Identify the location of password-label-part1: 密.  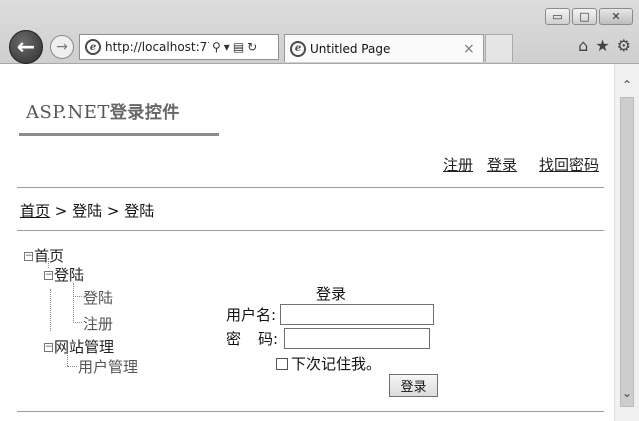
(234, 339).